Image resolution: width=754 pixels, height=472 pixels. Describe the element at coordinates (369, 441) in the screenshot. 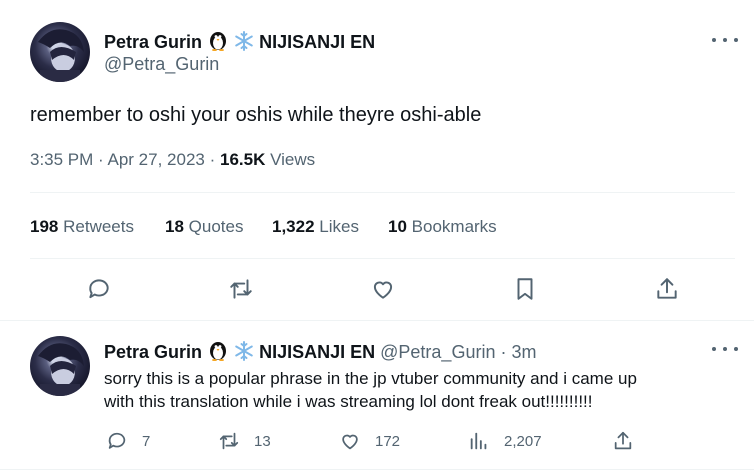

I see `reply-likes-button: 172` at that location.